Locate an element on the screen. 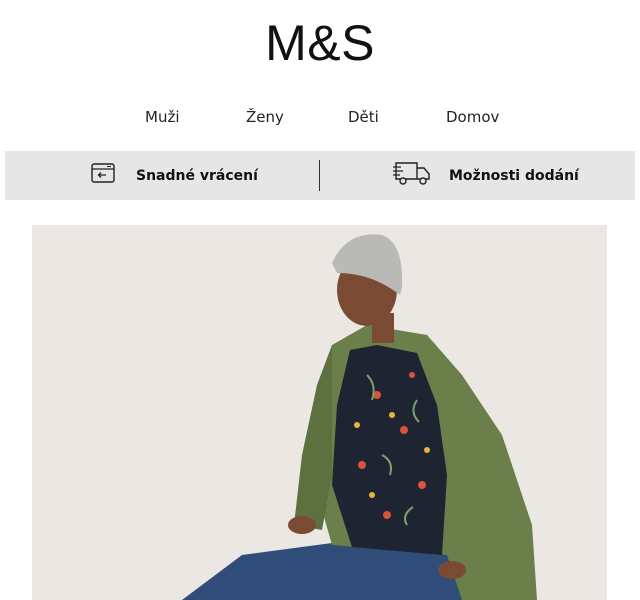 The width and height of the screenshot is (640, 600). brand-logo: M&S is located at coordinates (320, 43).